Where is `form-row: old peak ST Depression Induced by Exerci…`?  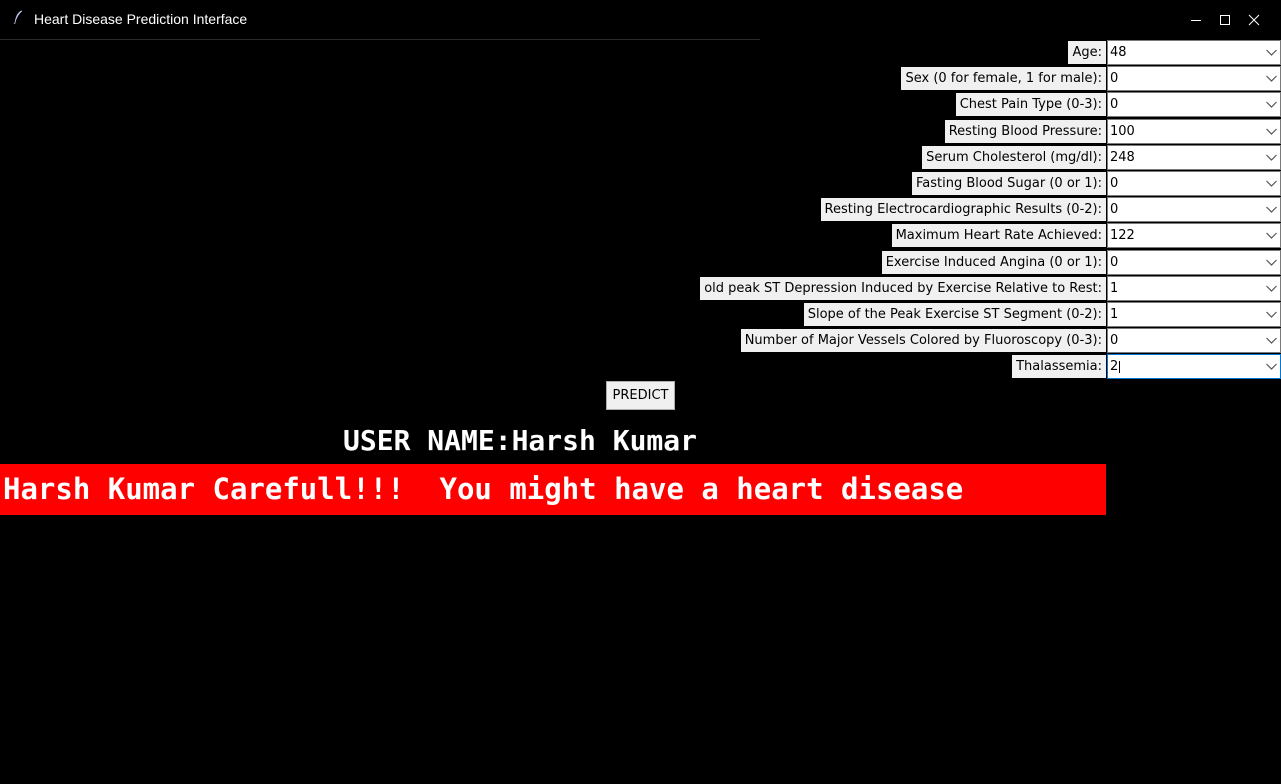
form-row: old peak ST Depression Induced by Exerci… is located at coordinates (640, 288).